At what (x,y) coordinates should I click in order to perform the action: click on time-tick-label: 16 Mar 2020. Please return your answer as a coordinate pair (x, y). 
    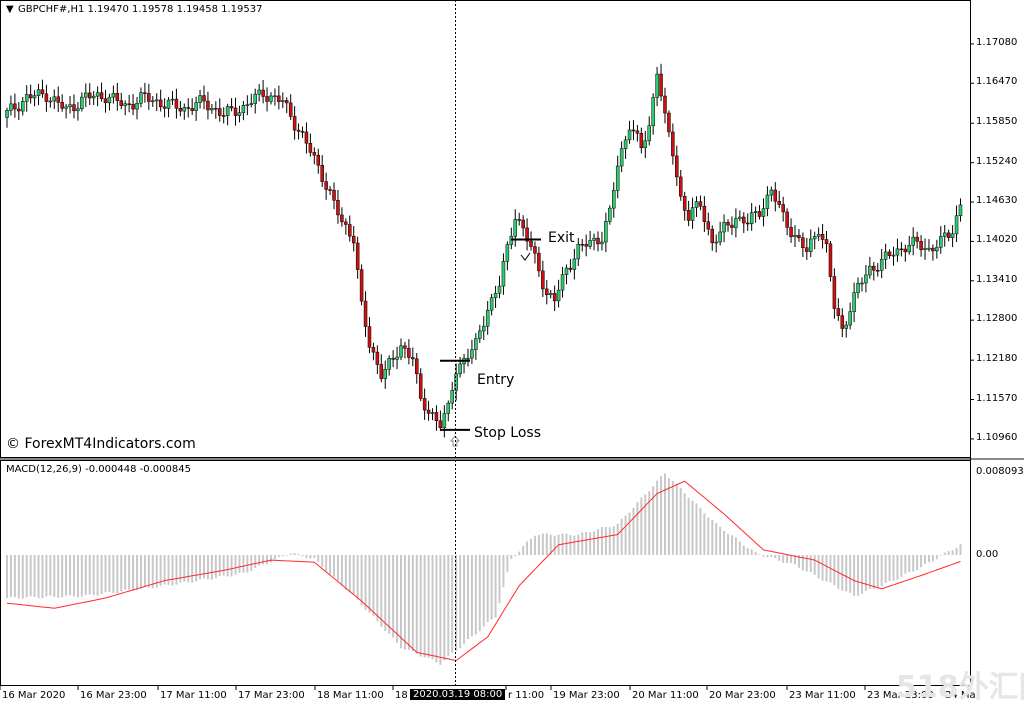
    Looking at the image, I should click on (34, 695).